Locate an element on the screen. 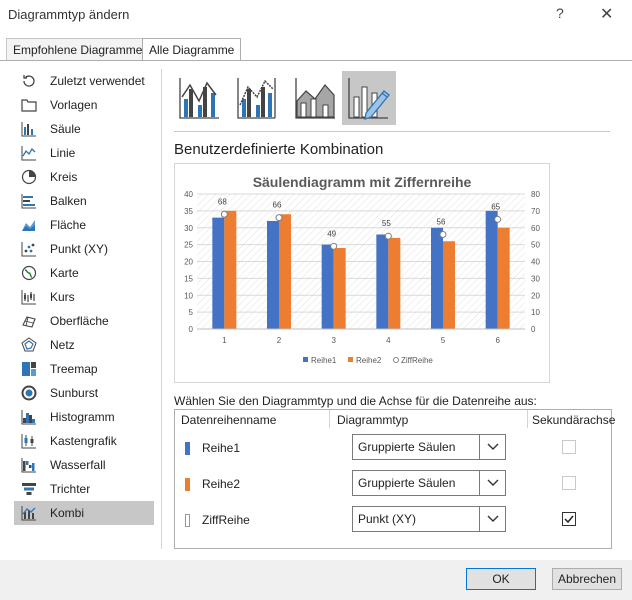 The height and width of the screenshot is (600, 632). chart-type-value: Punkt (XY) is located at coordinates (387, 519).